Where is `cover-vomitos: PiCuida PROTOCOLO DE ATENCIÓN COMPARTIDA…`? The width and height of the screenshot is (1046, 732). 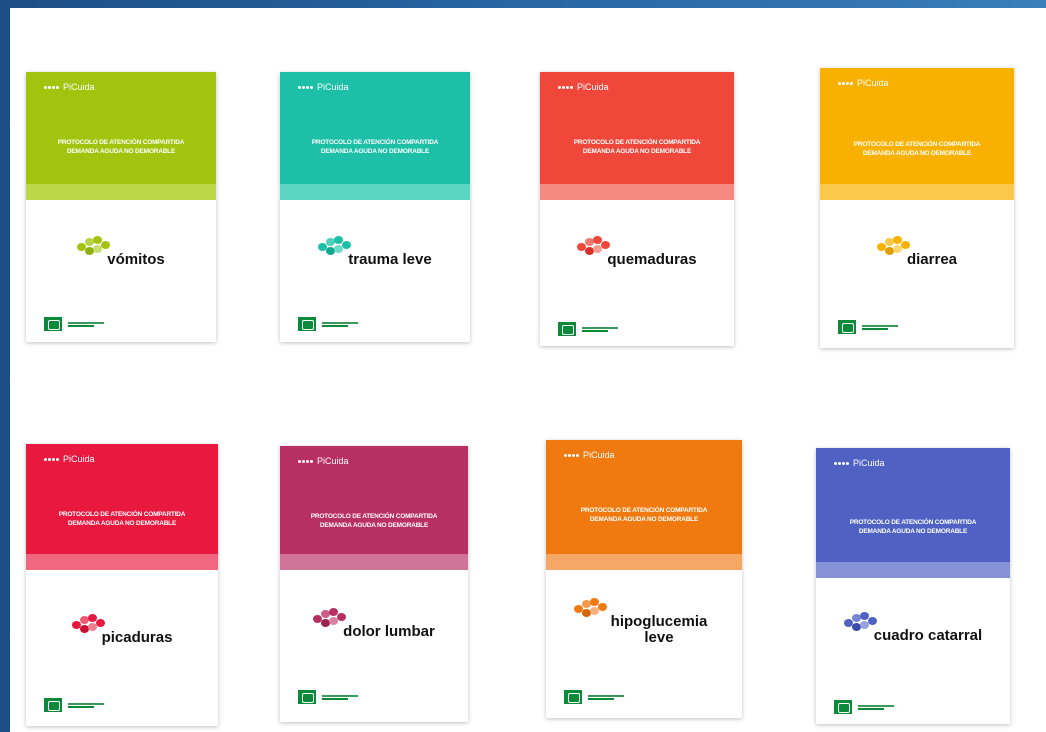
cover-vomitos: PiCuida PROTOCOLO DE ATENCIÓN COMPARTIDA… is located at coordinates (121, 207).